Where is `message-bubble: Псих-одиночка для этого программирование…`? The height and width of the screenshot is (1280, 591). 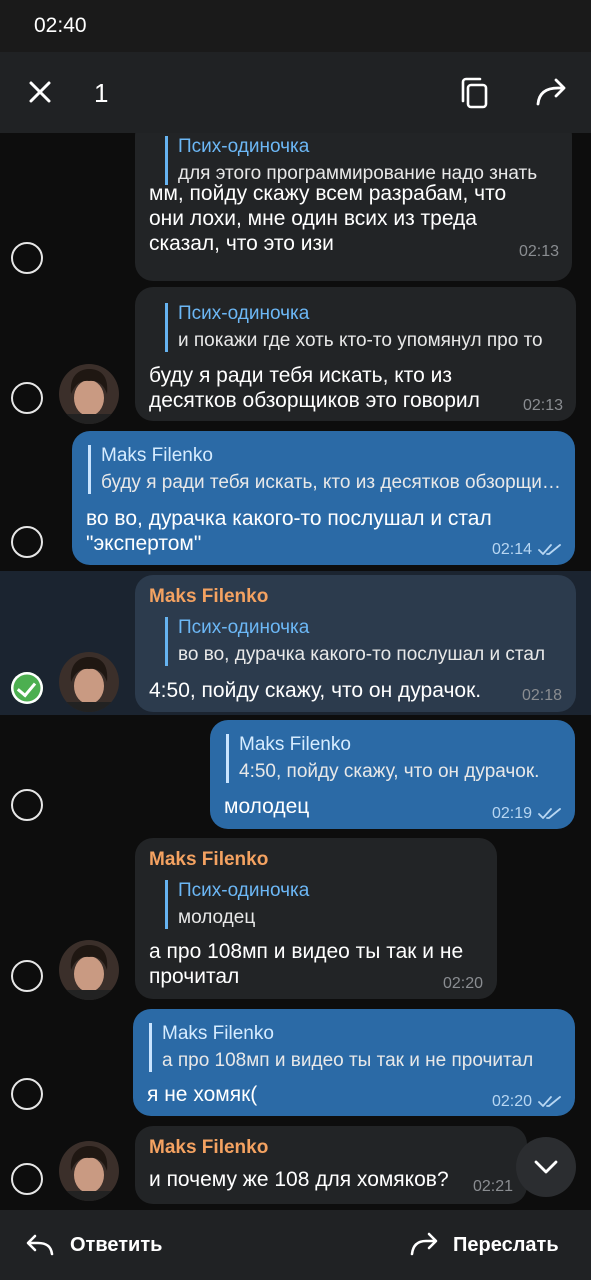 message-bubble: Псих-одиночка для этого программирование… is located at coordinates (353, 207).